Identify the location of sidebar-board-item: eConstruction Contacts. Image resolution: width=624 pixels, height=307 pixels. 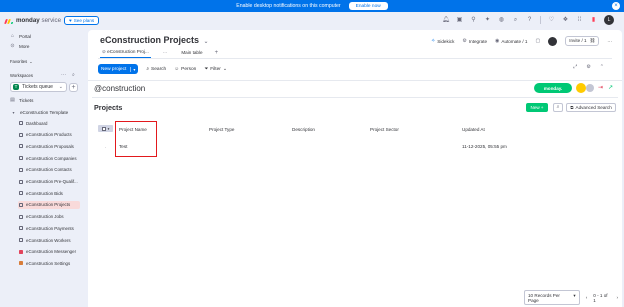
(49, 170).